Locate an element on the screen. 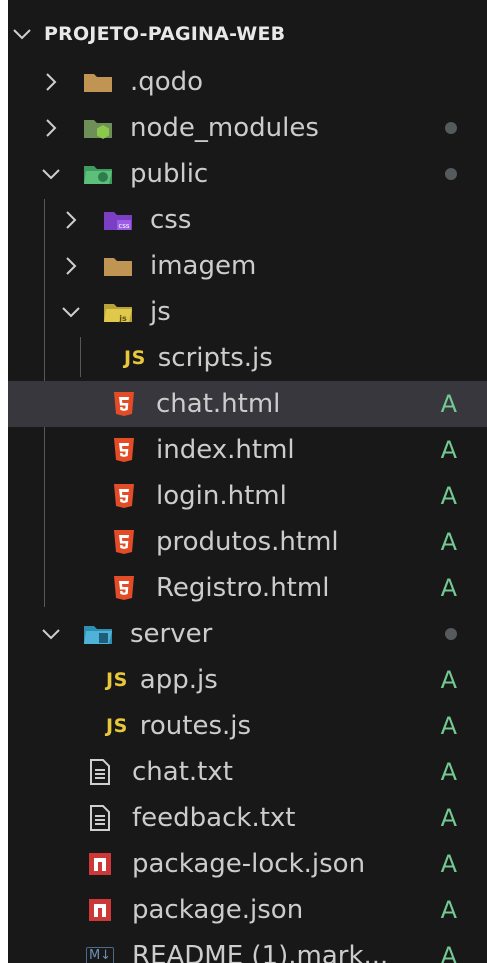 The height and width of the screenshot is (963, 487). tree-item-js-folder: js js is located at coordinates (247, 312).